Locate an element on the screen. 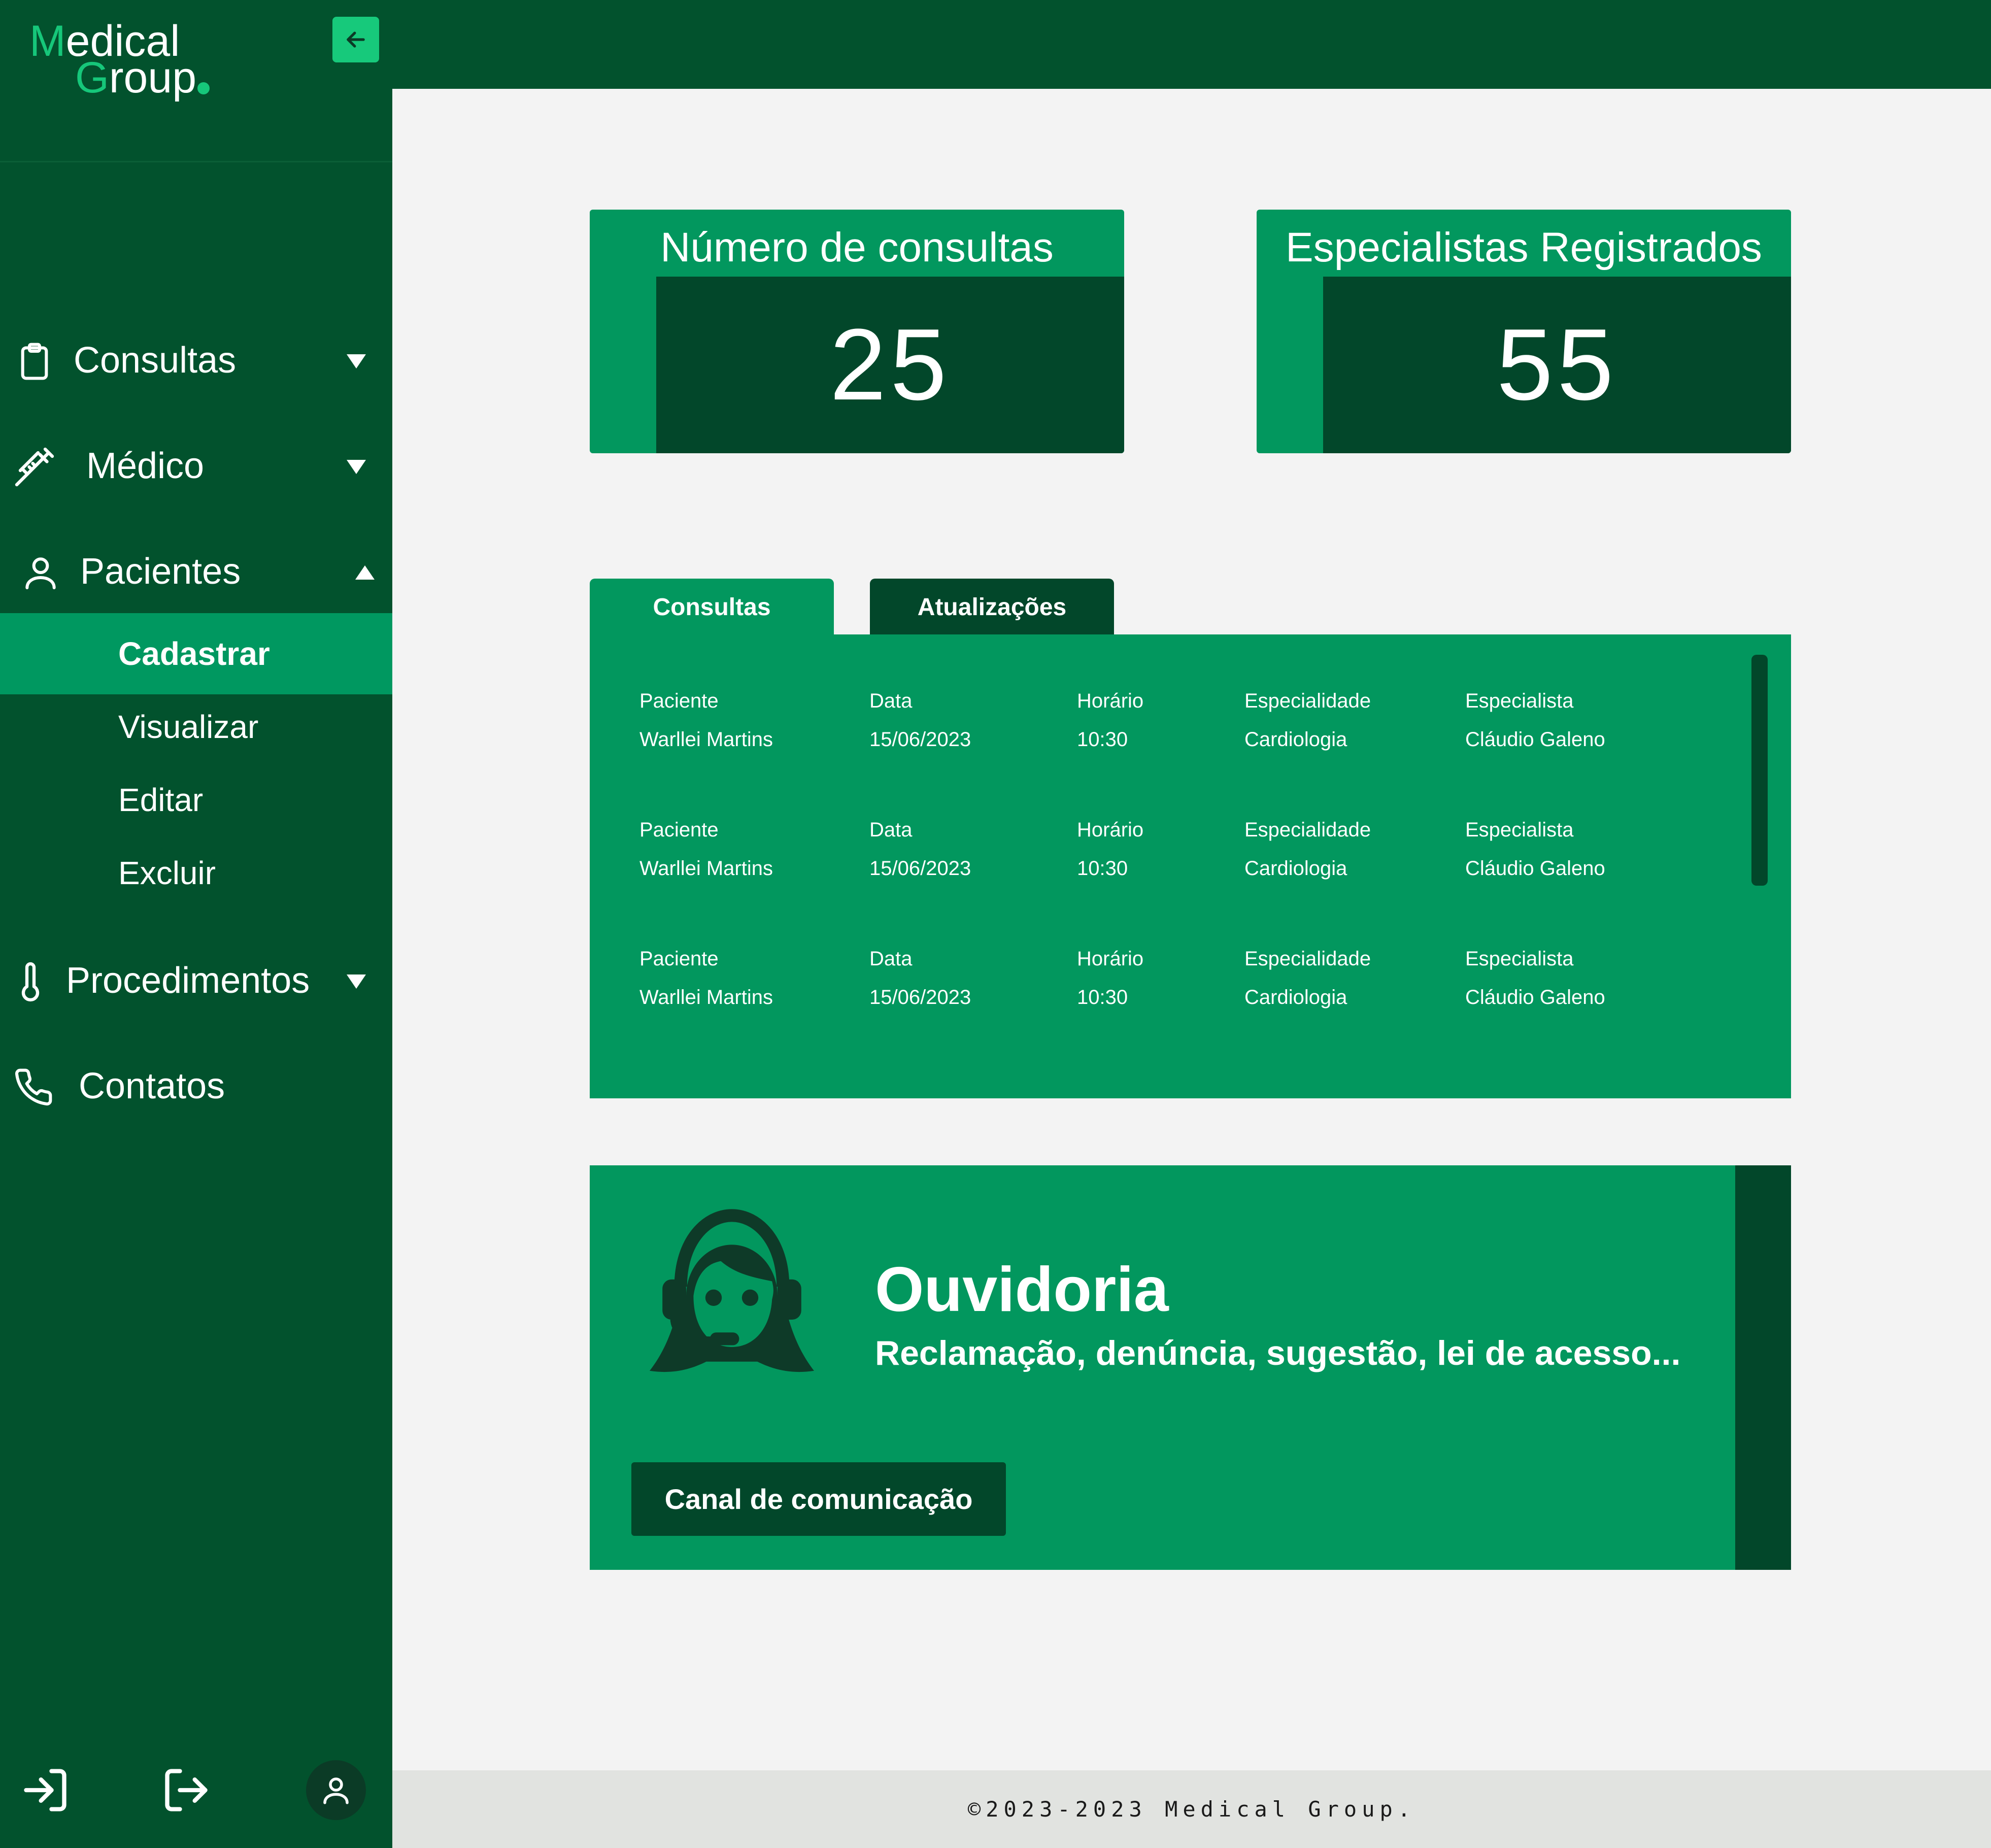 Image resolution: width=1991 pixels, height=1848 pixels. sidebar-subitem-editar: Editar is located at coordinates (196, 800).